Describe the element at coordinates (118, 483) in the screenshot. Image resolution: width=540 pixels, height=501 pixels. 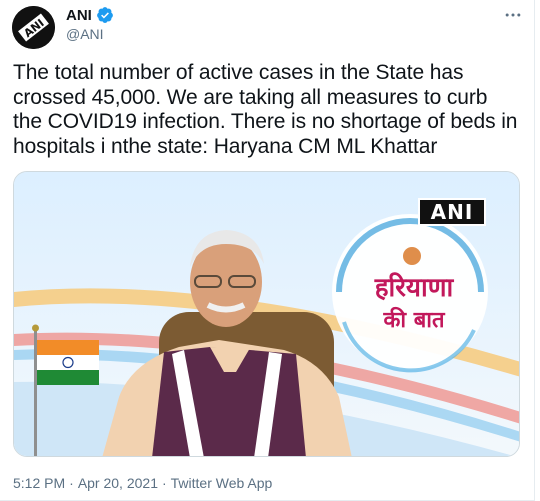
I see `tweet-date: Apr 20, 2021` at that location.